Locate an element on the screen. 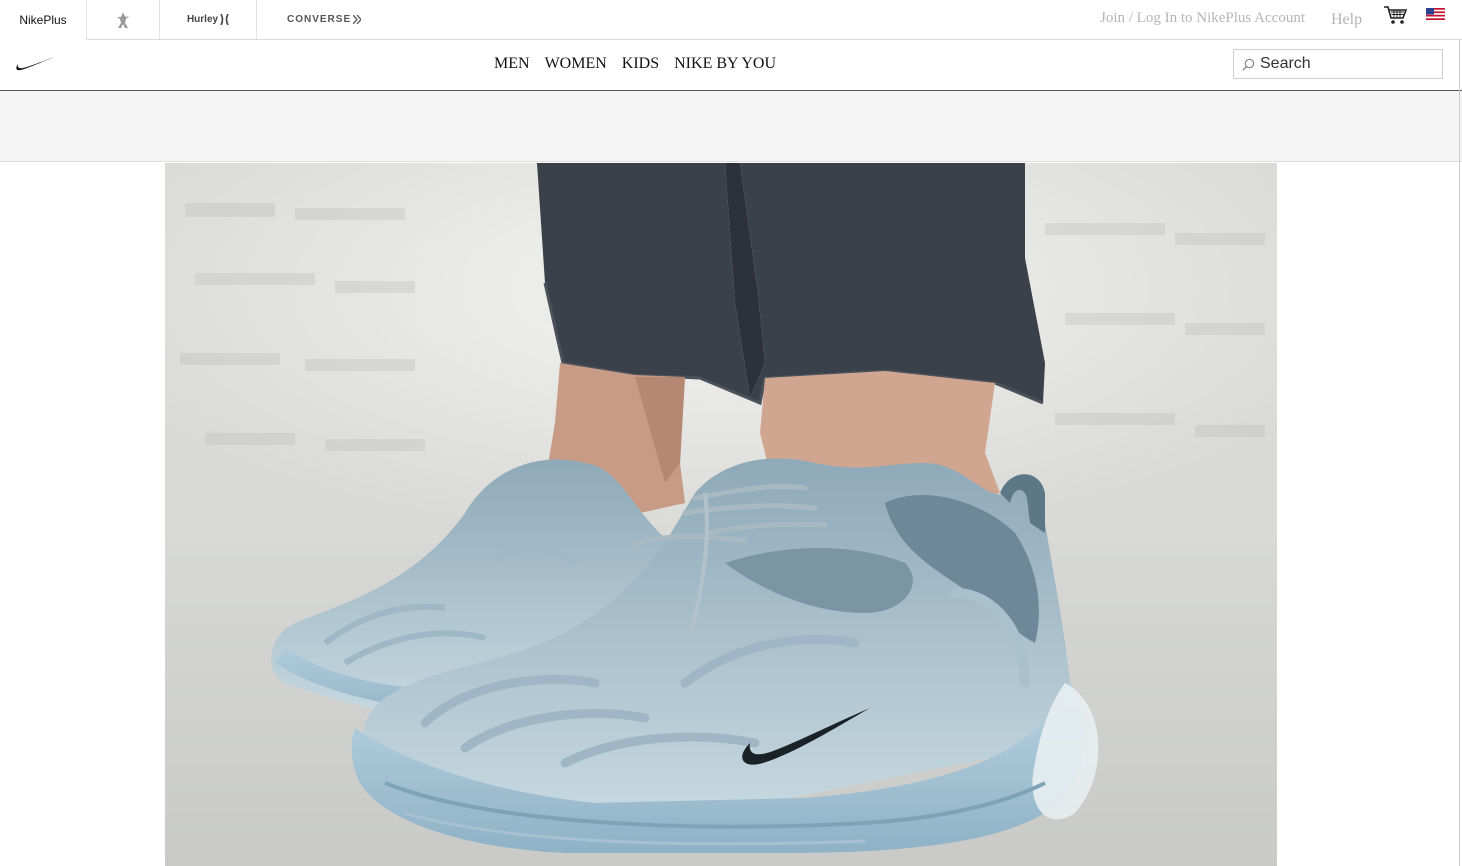  main-navigation: MEN WOMEN KIDS NIKE BY YOU is located at coordinates (731, 65).